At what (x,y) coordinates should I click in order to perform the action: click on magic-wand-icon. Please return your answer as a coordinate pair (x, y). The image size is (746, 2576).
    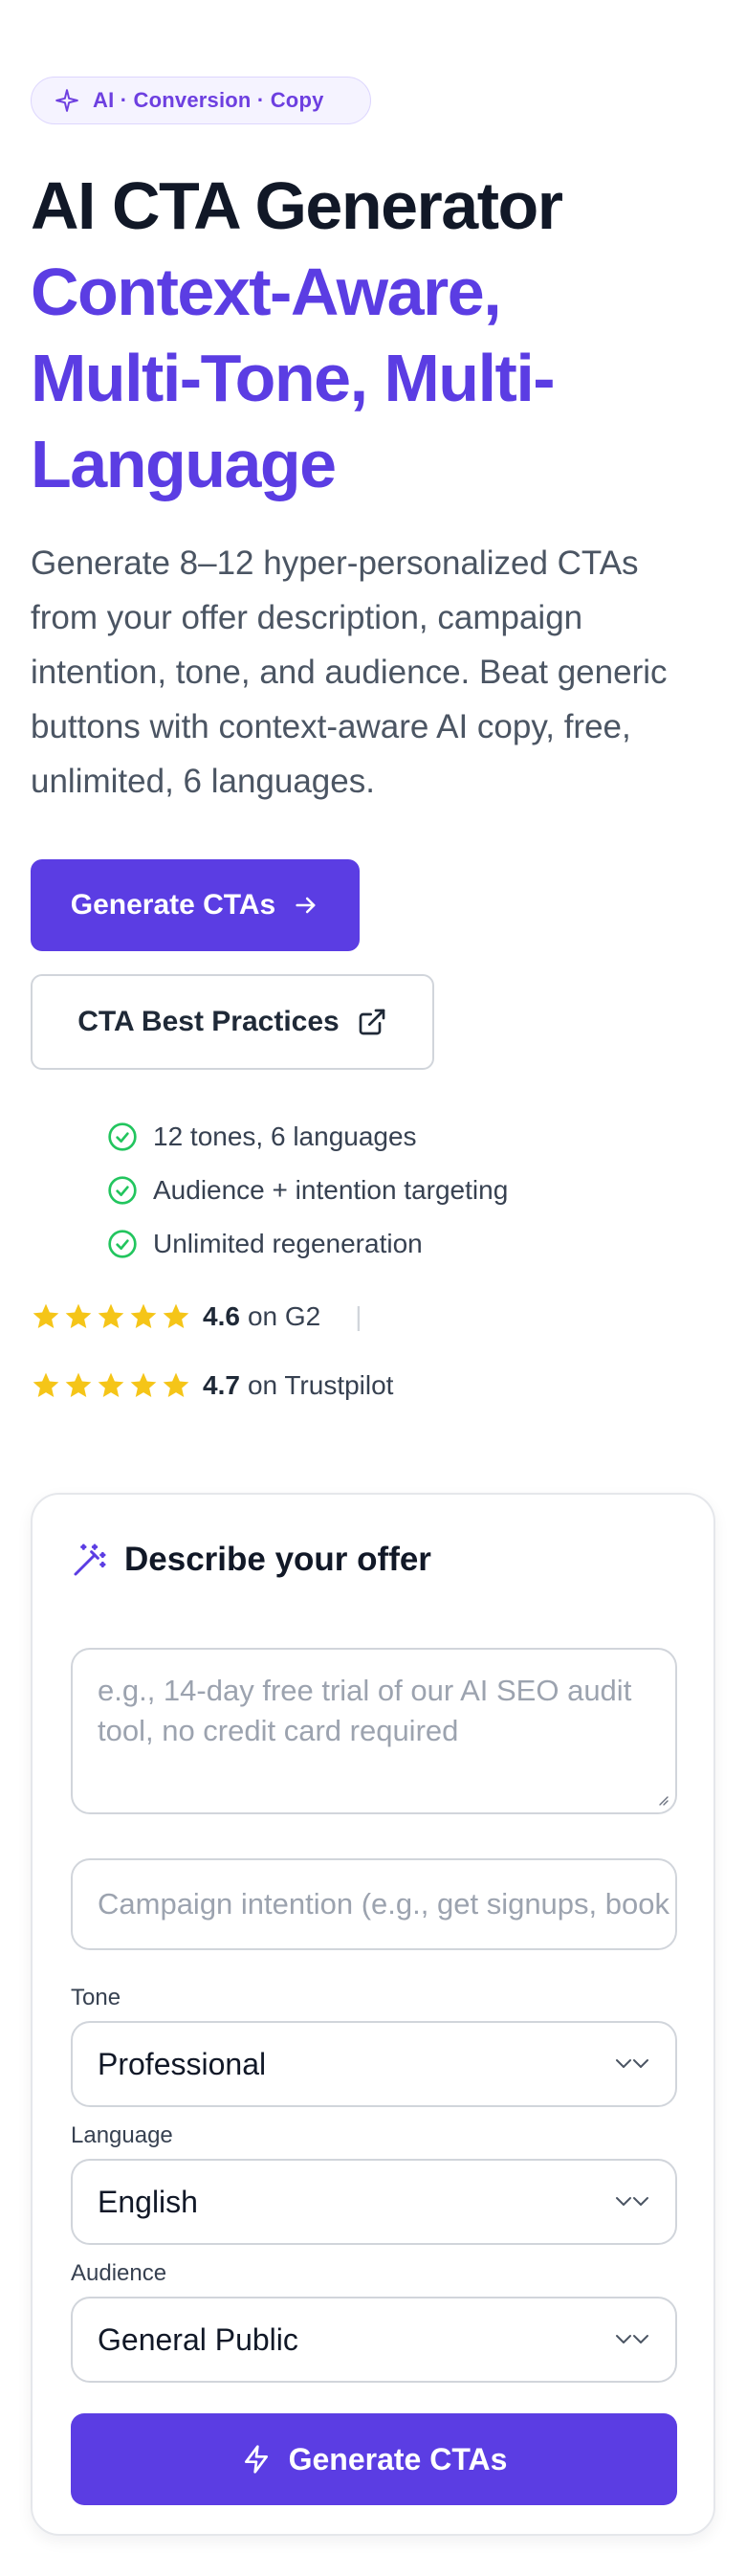
    Looking at the image, I should click on (90, 1559).